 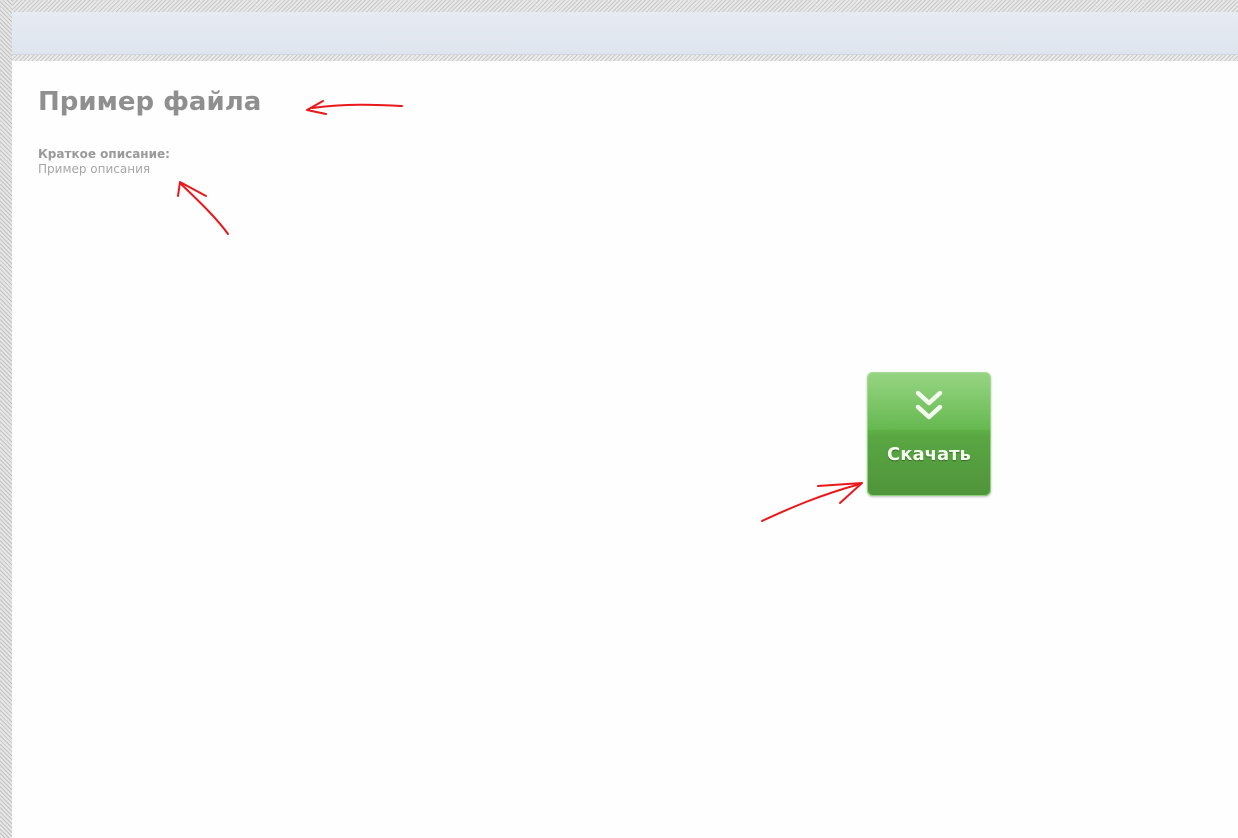 What do you see at coordinates (6, 419) in the screenshot?
I see `left-border` at bounding box center [6, 419].